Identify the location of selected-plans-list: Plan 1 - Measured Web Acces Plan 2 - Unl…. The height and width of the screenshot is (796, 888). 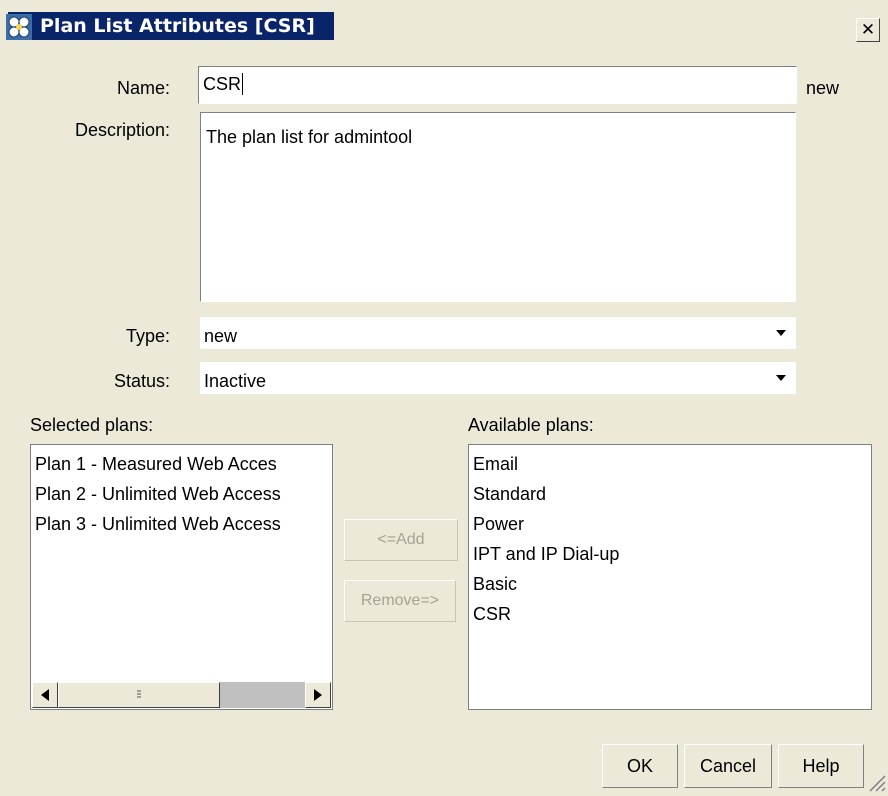
(181, 577).